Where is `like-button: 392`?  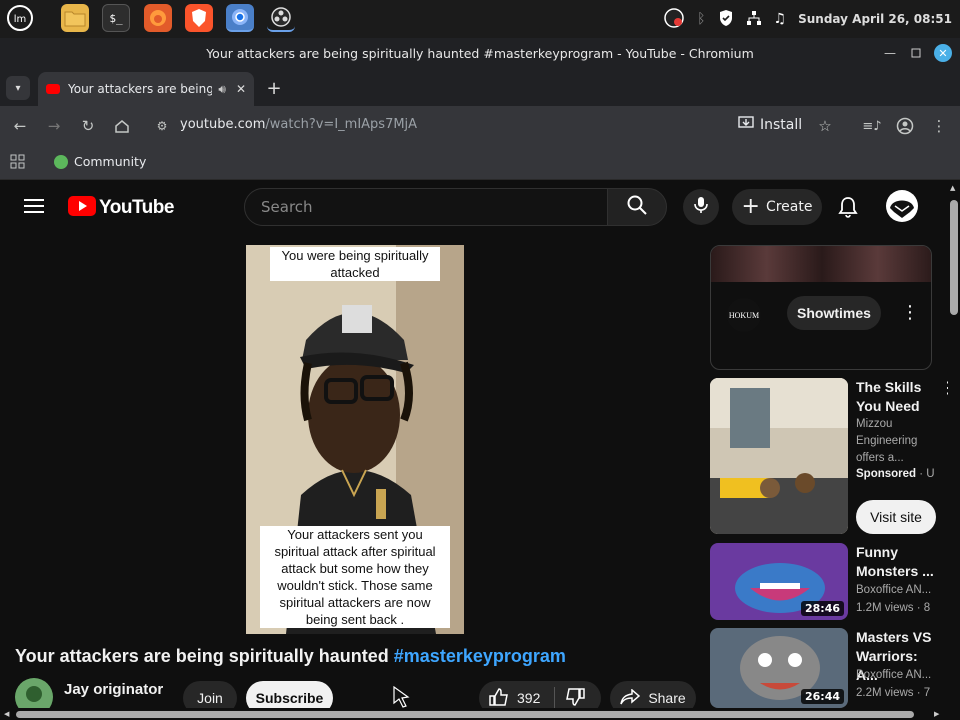 like-button: 392 is located at coordinates (515, 698).